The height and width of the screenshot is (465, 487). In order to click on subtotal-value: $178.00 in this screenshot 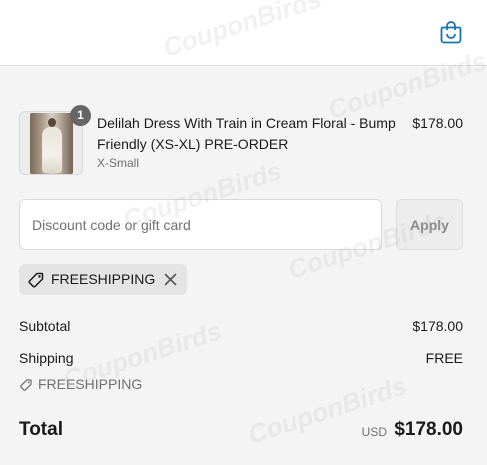, I will do `click(437, 326)`.